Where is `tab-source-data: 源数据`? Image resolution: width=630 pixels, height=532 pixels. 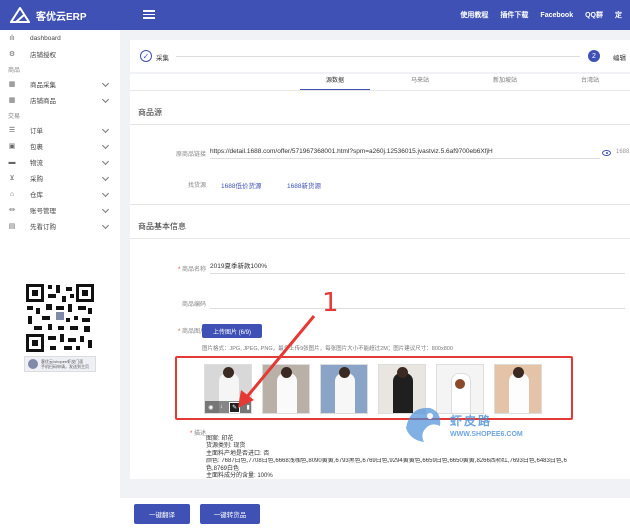 tab-source-data: 源数据 is located at coordinates (335, 82).